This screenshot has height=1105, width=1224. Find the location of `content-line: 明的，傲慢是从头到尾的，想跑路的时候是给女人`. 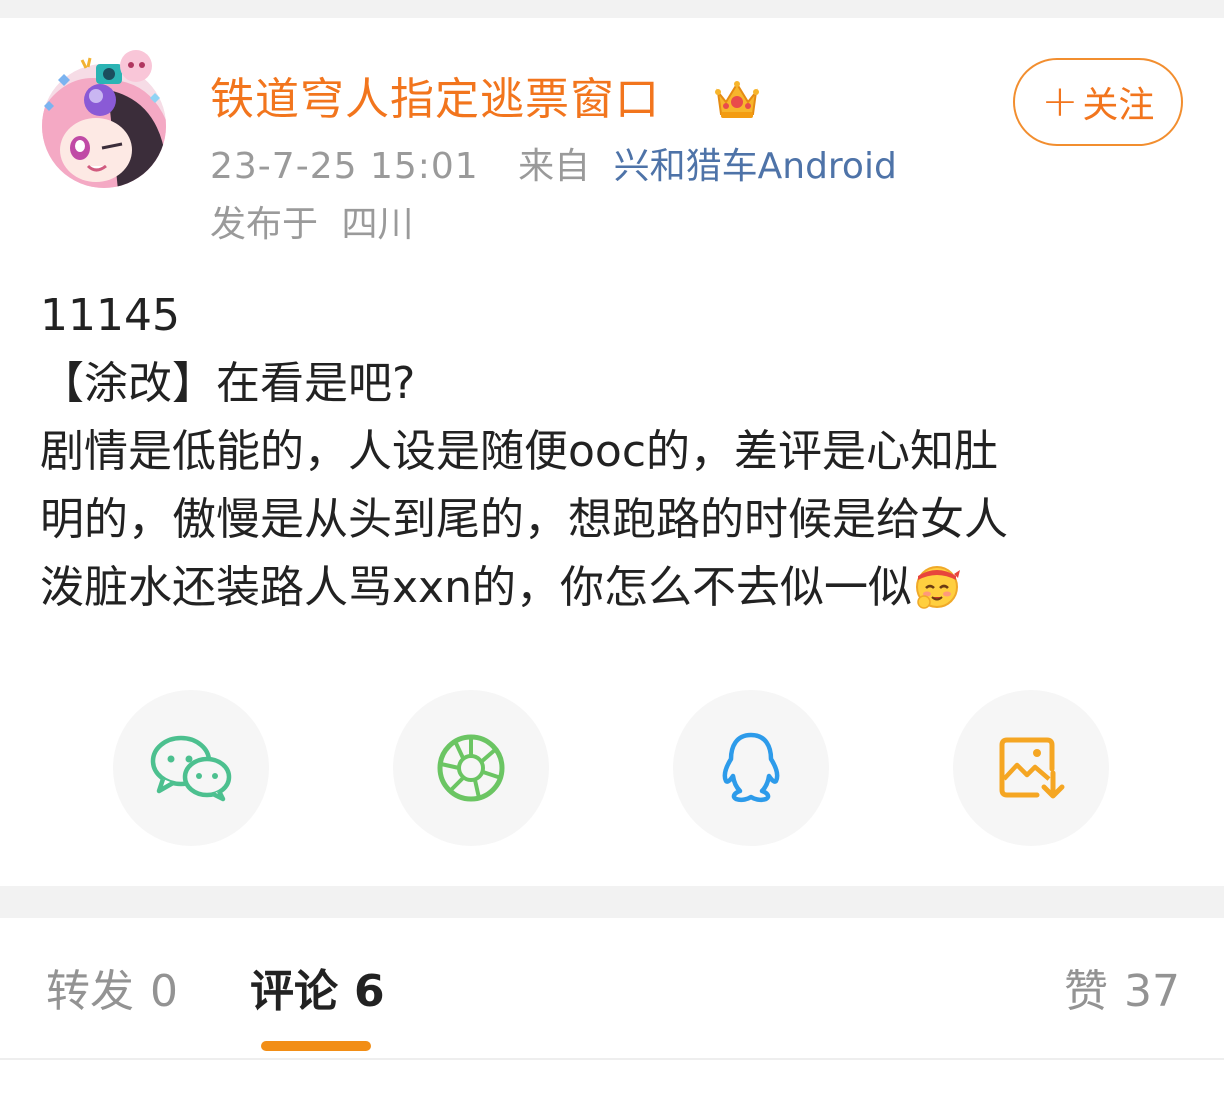

content-line: 明的，傲慢是从头到尾的，想跑路的时候是给女人 is located at coordinates (524, 519).